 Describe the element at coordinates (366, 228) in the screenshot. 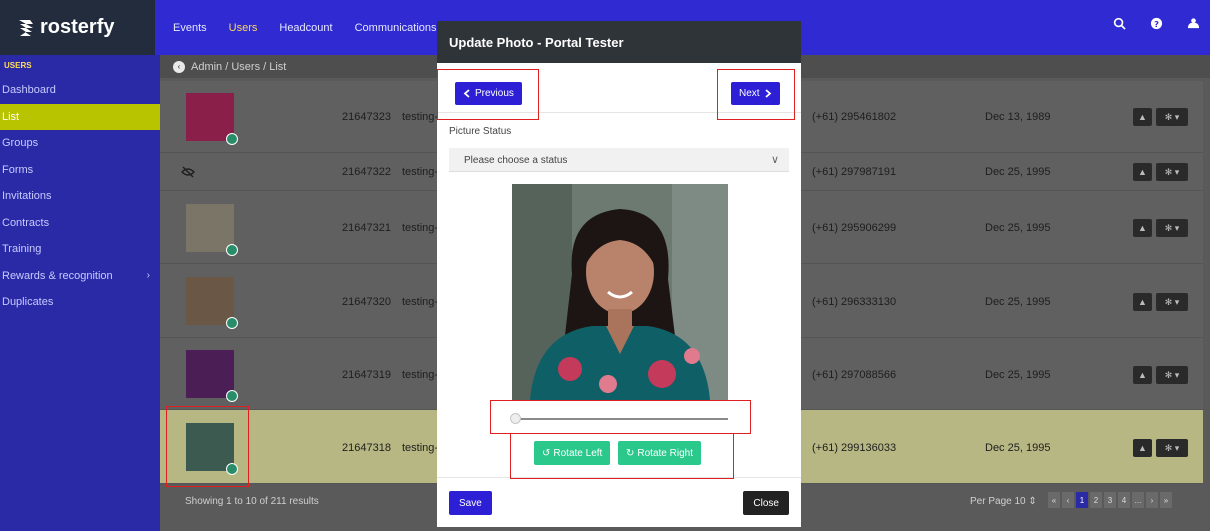

I see `user-id: 21647321` at that location.